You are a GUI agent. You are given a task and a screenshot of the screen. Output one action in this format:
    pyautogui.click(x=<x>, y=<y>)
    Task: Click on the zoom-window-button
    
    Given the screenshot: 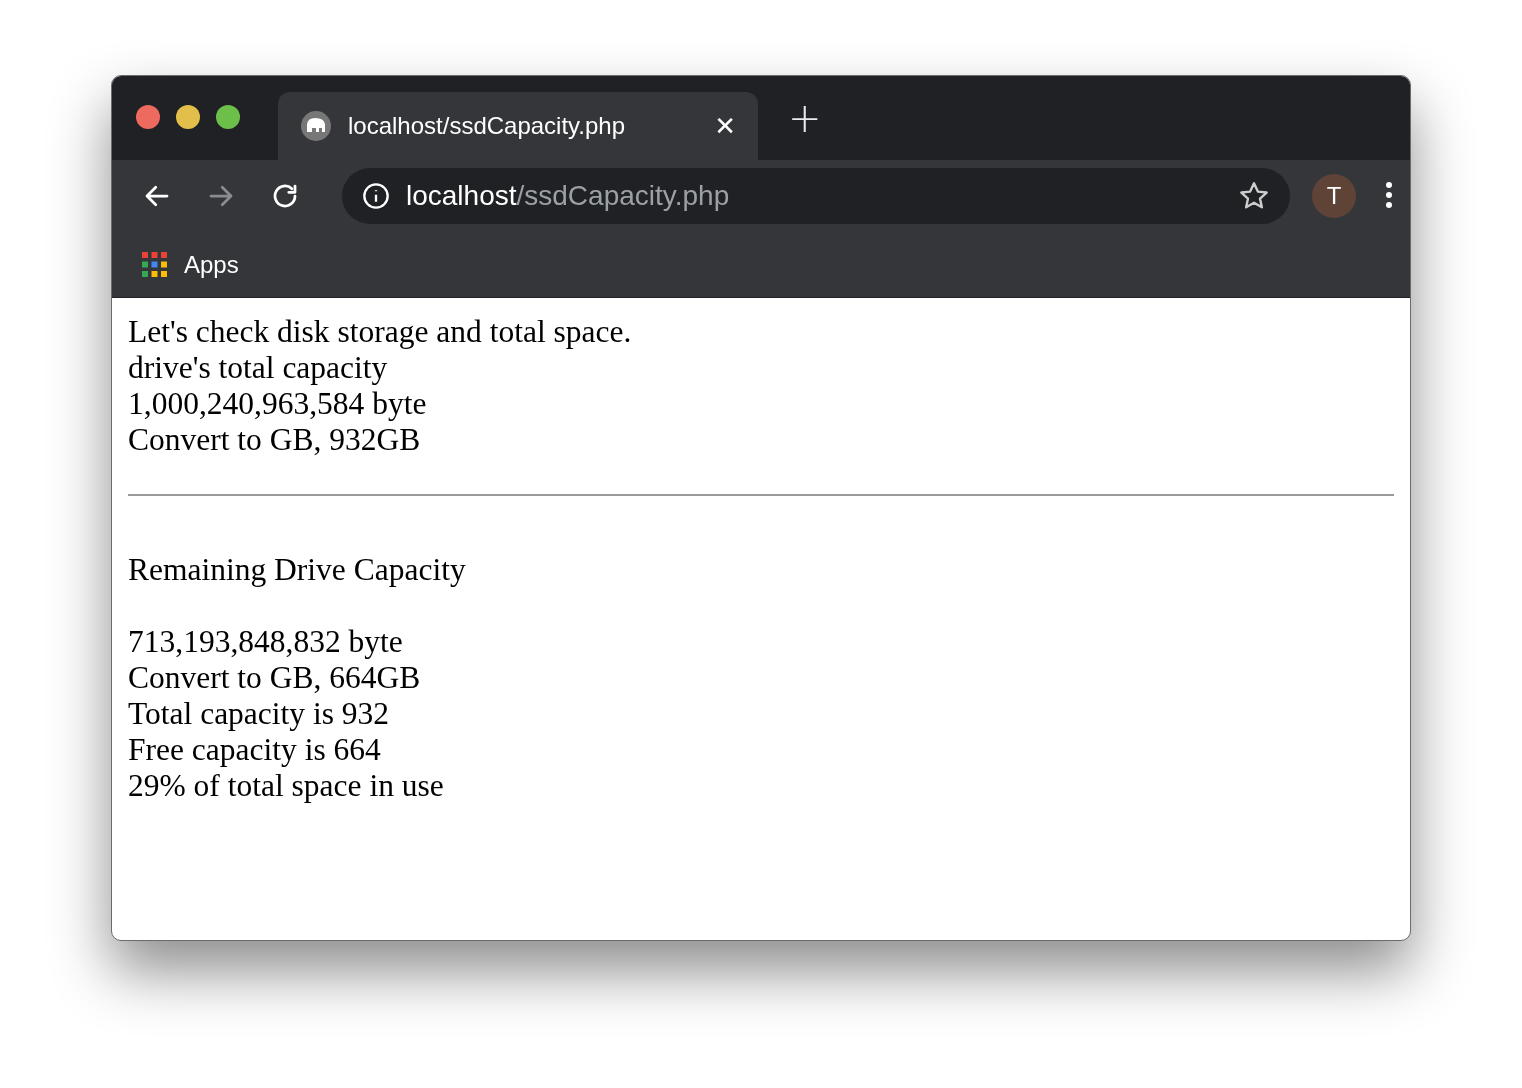 What is the action you would take?
    pyautogui.click(x=228, y=117)
    